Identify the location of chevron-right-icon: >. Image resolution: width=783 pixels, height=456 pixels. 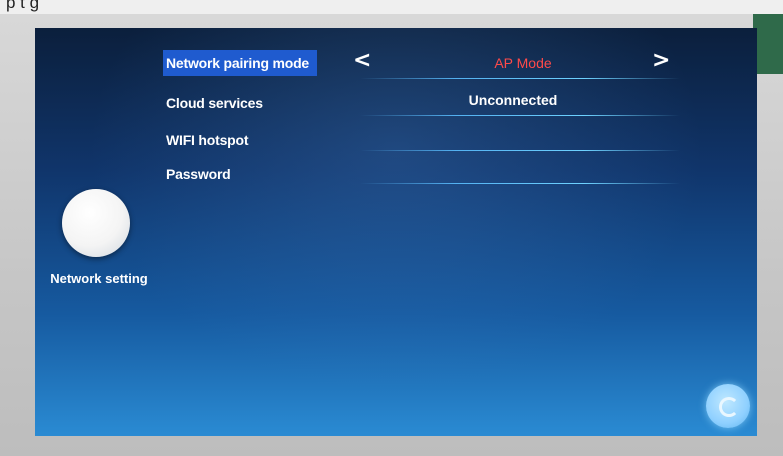
(661, 60).